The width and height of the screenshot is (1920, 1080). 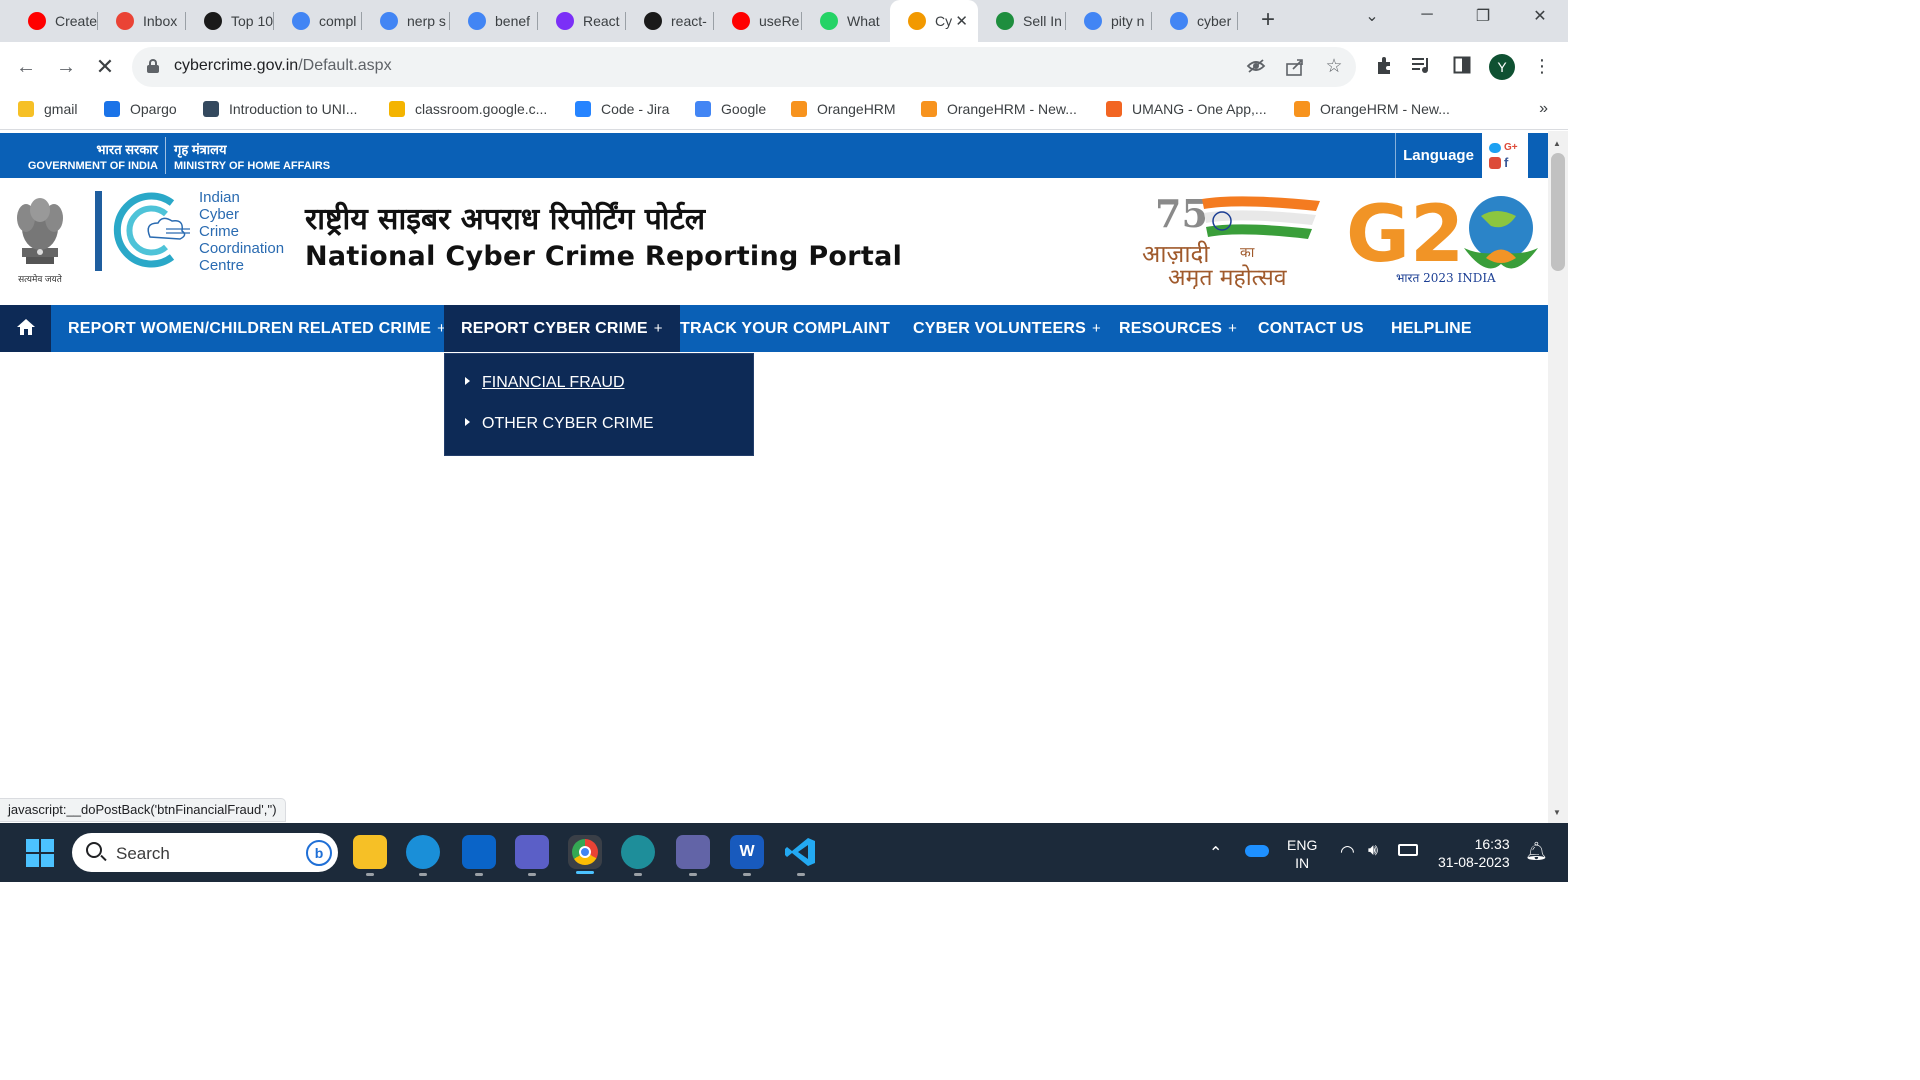 What do you see at coordinates (1373, 851) in the screenshot?
I see `volume-icon: 🔊︎` at bounding box center [1373, 851].